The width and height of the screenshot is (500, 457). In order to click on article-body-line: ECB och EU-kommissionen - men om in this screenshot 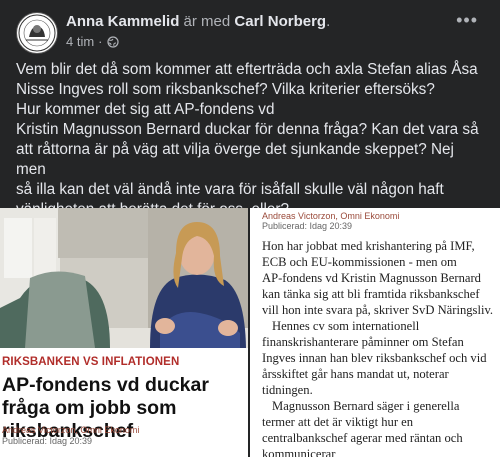, I will do `click(359, 262)`.